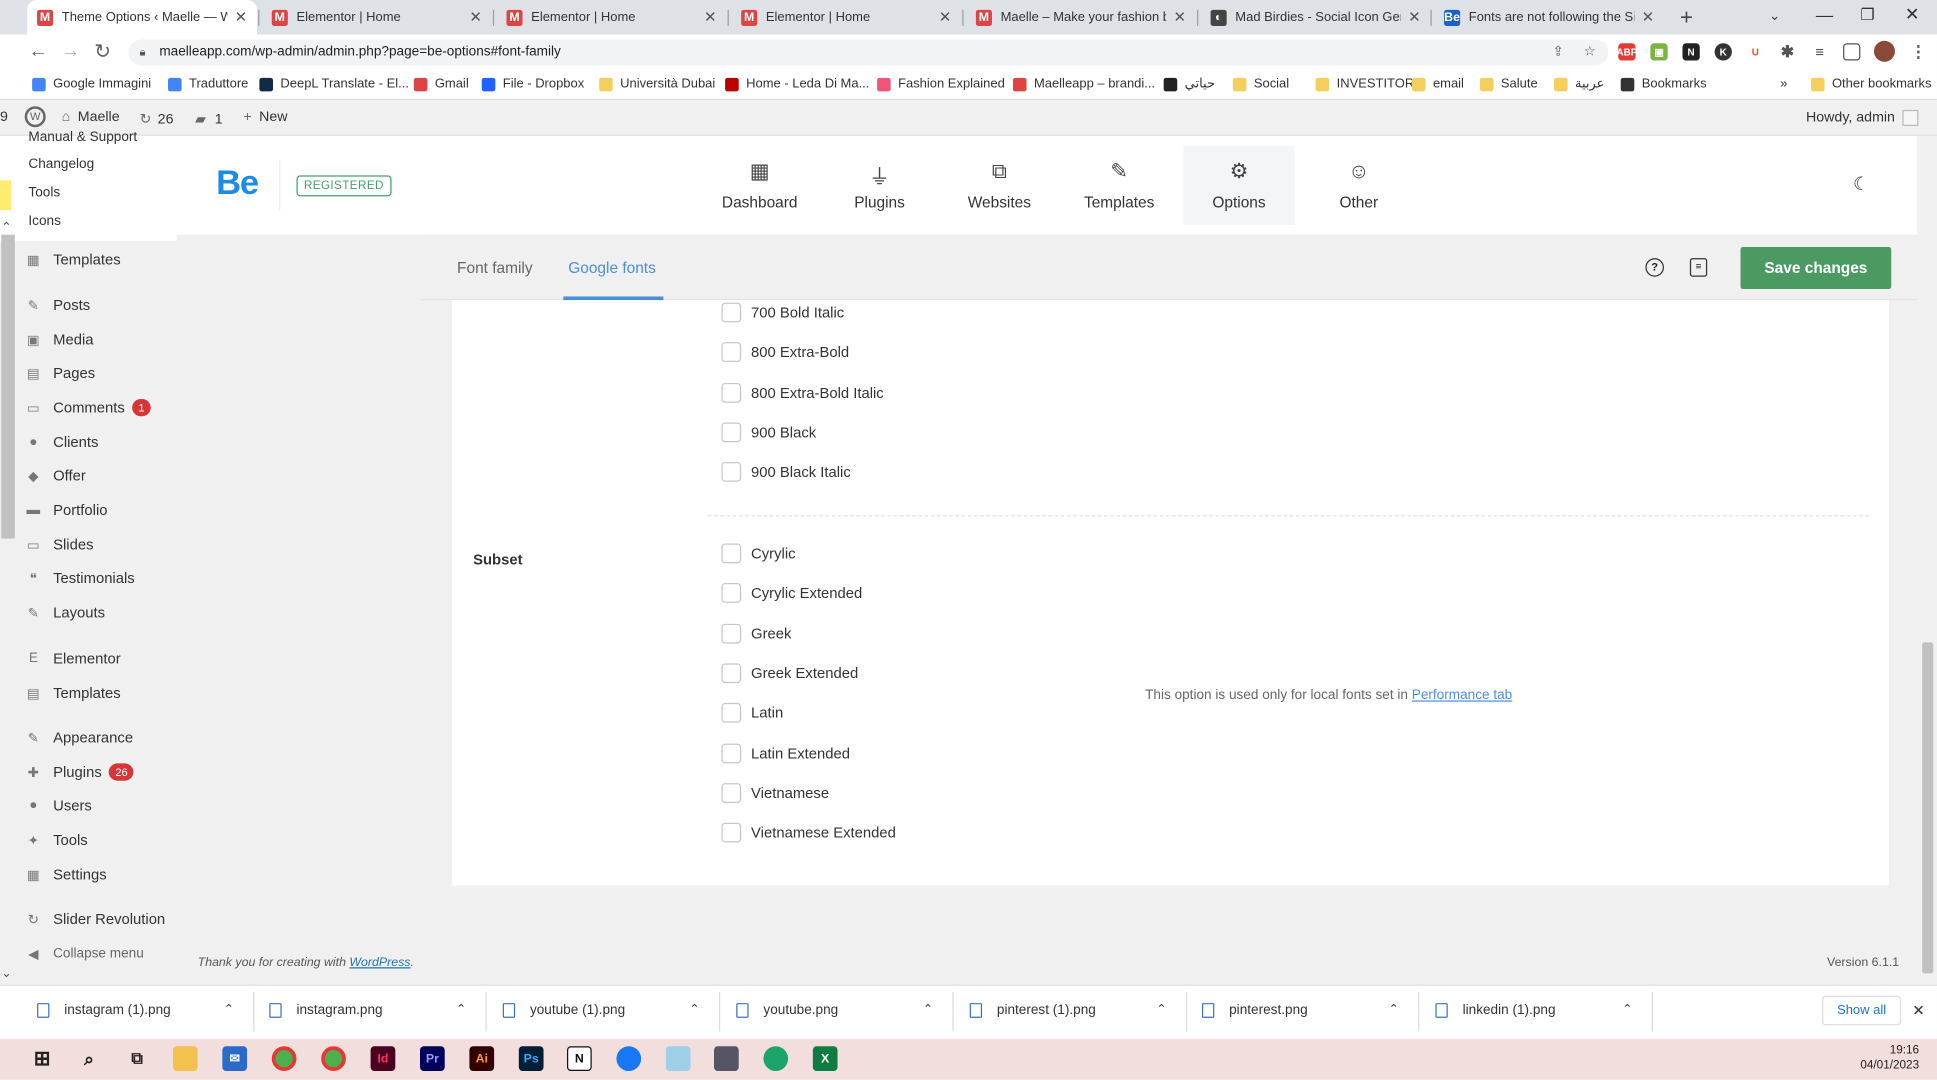  I want to click on font-weight-checkbox: 700 Bold Italic, so click(782, 312).